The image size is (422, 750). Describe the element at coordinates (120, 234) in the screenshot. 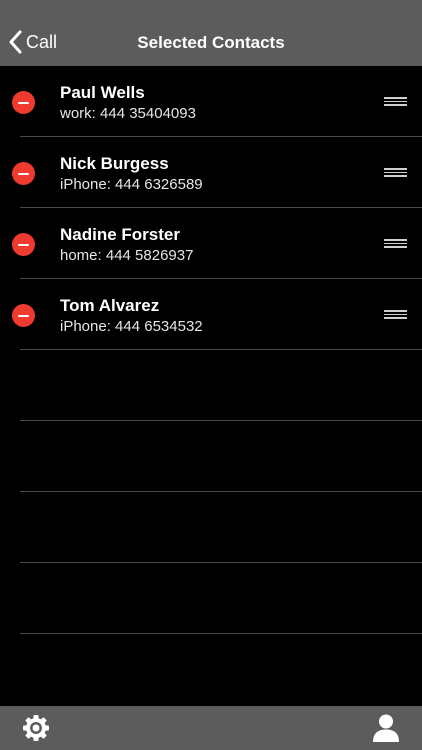

I see `contact-name: Nadine Forster` at that location.